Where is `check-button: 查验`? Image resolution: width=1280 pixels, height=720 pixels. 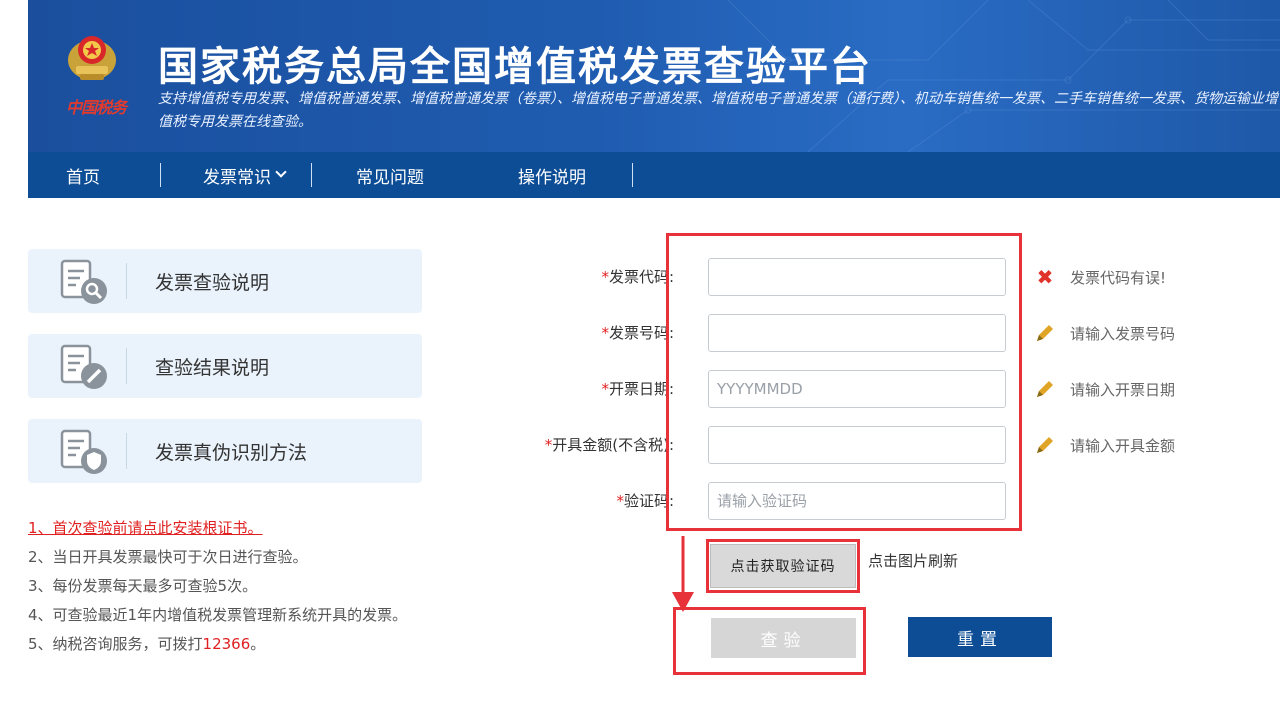
check-button: 查验 is located at coordinates (783, 638).